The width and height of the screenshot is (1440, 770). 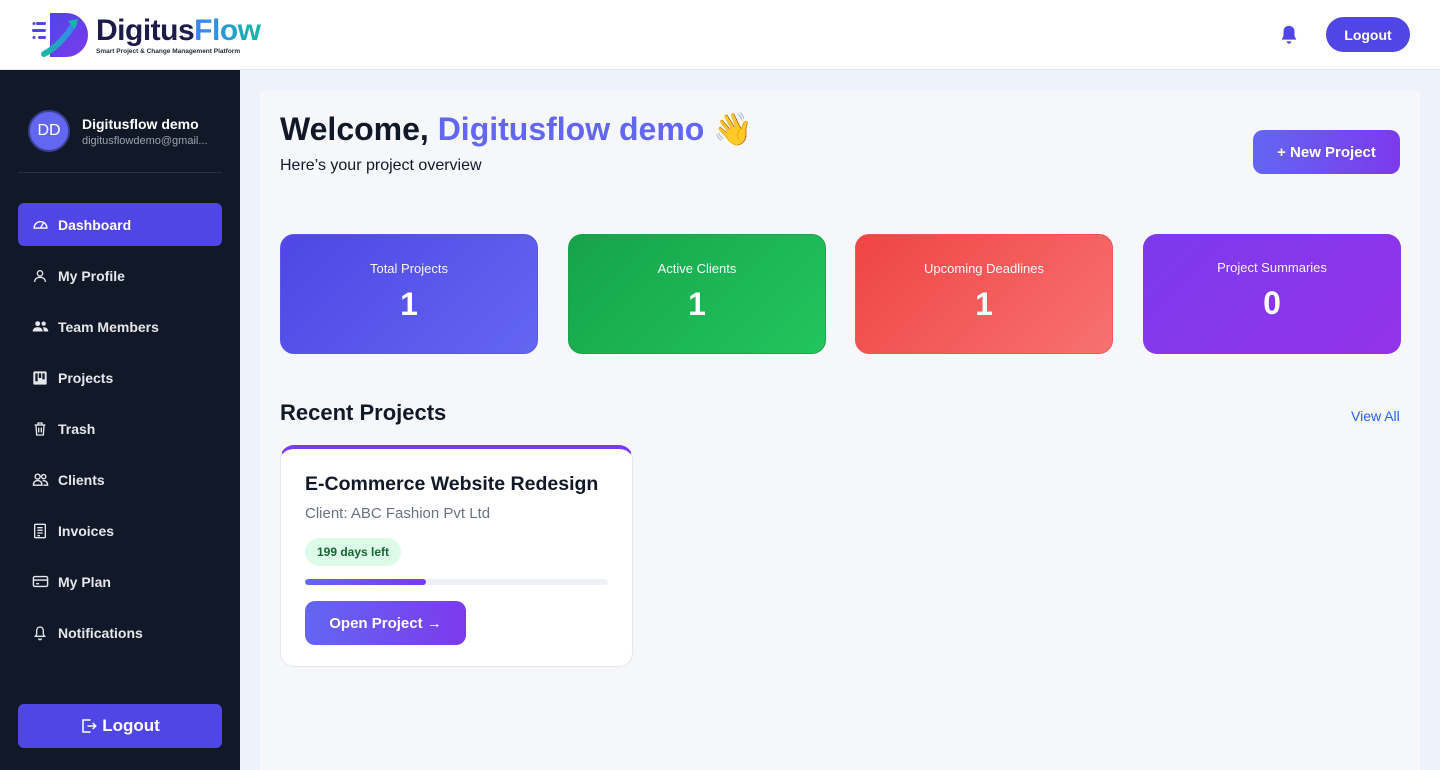 I want to click on stat-card-total-projects: Total Projects 1, so click(x=409, y=294).